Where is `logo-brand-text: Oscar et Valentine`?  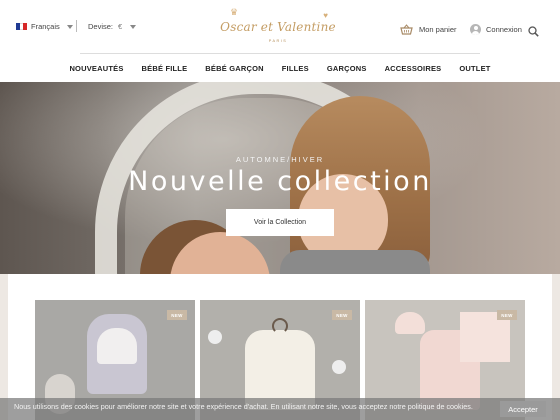 logo-brand-text: Oscar et Valentine is located at coordinates (278, 27).